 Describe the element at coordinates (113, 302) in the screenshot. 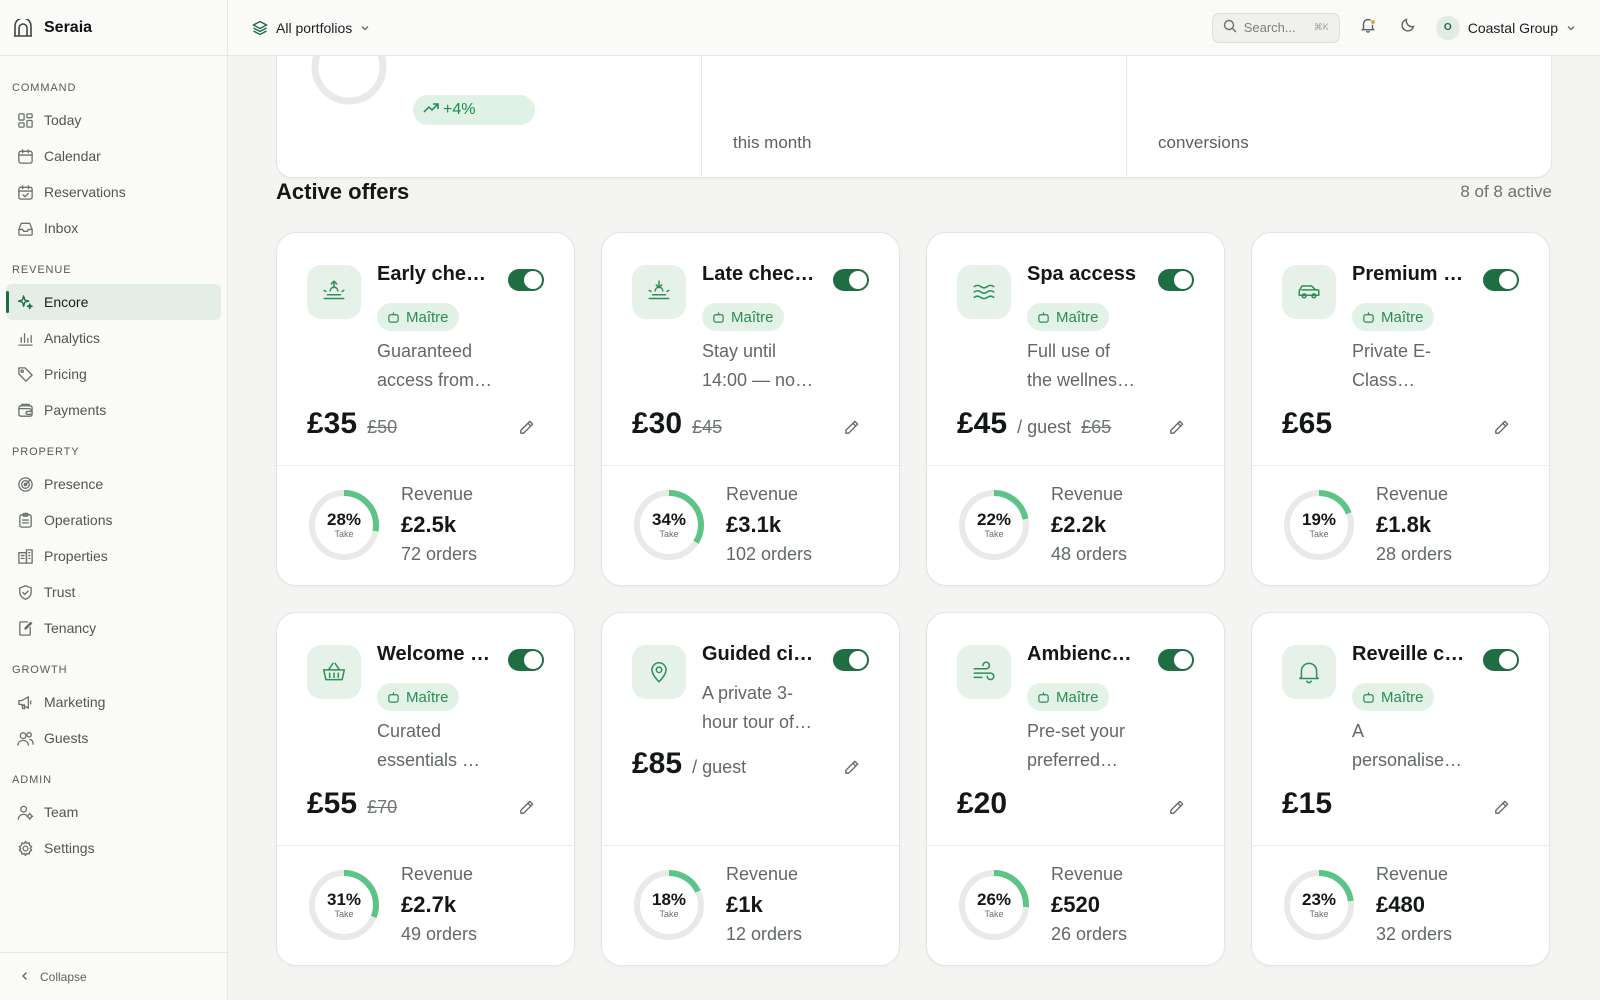

I see `sidebar-item-encore: Encore` at that location.